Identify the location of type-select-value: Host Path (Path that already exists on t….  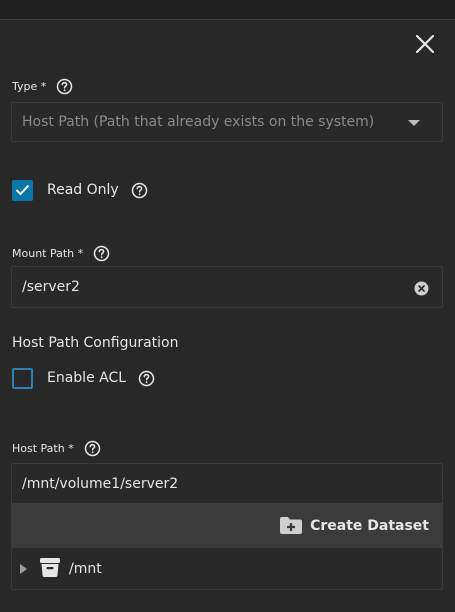
(198, 122).